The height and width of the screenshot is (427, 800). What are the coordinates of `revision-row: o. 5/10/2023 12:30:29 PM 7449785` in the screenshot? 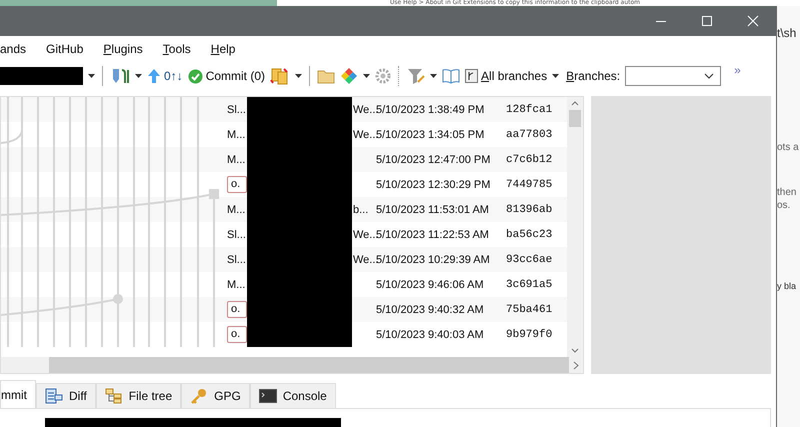 It's located at (396, 184).